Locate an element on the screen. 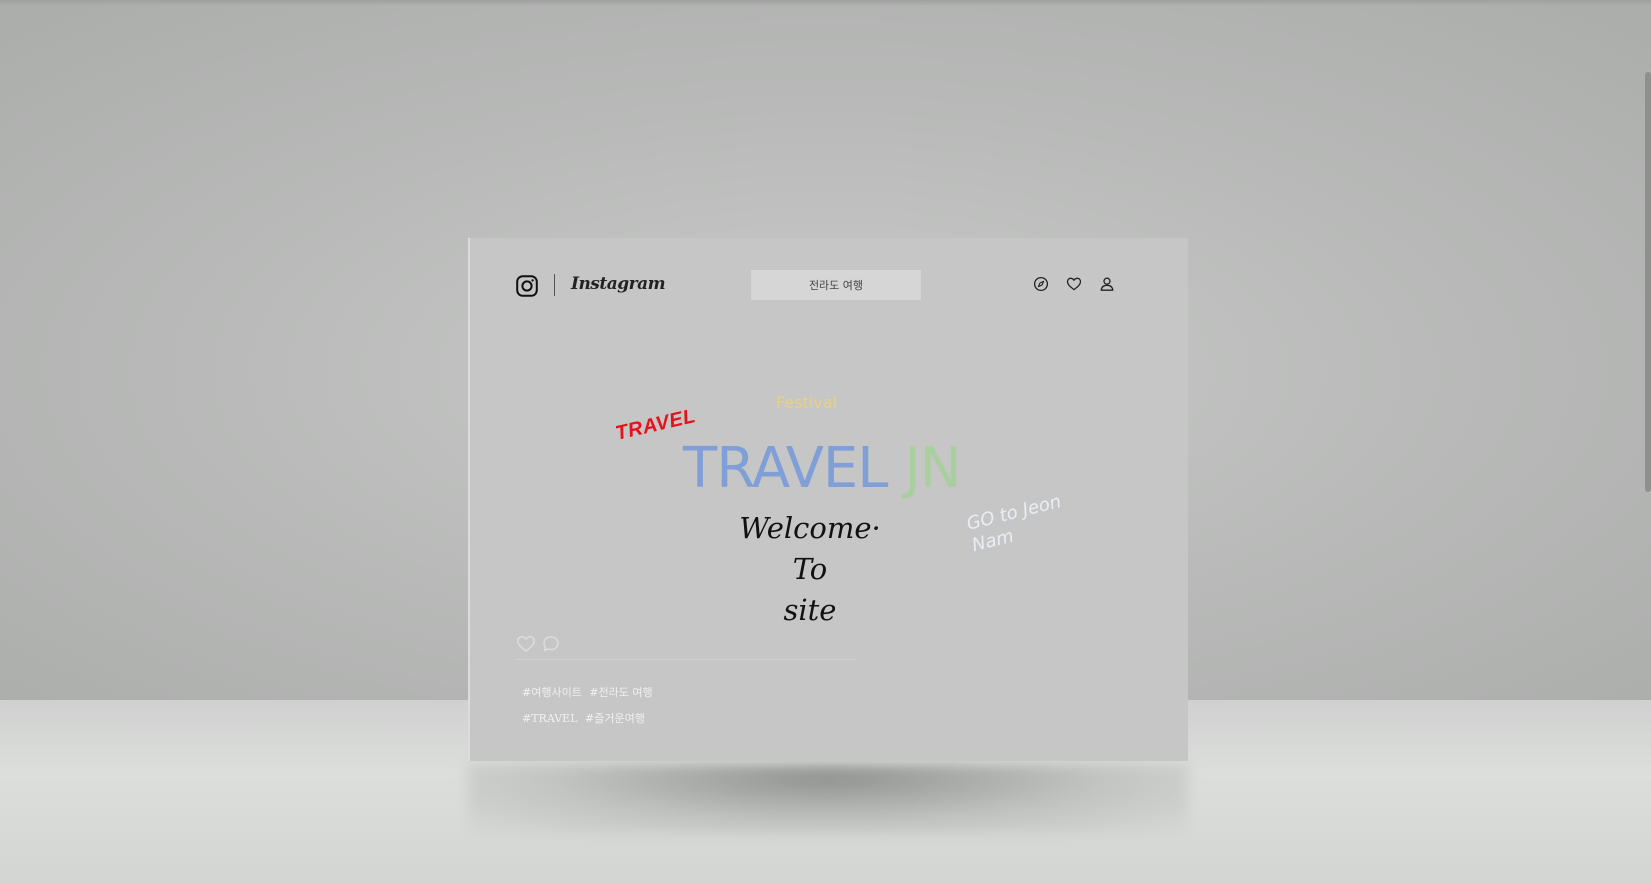  backdrop-top-edge is located at coordinates (825, 3).